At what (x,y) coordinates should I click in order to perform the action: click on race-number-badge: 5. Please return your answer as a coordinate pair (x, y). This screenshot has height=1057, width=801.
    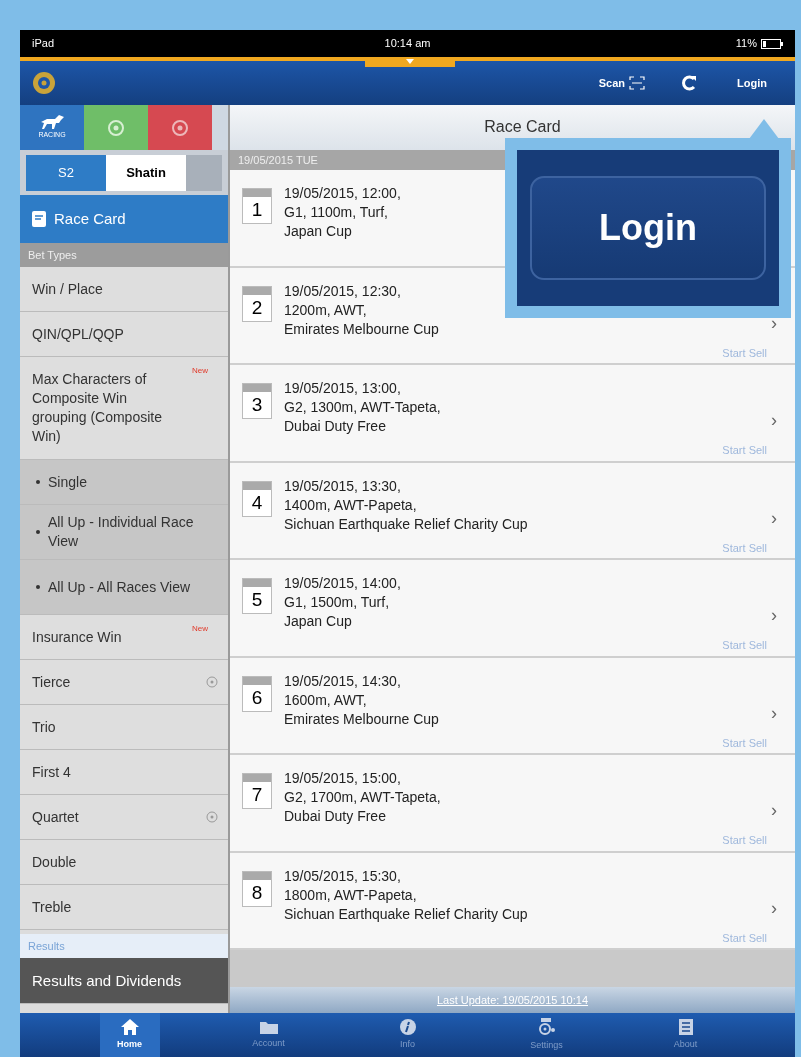
    Looking at the image, I should click on (257, 596).